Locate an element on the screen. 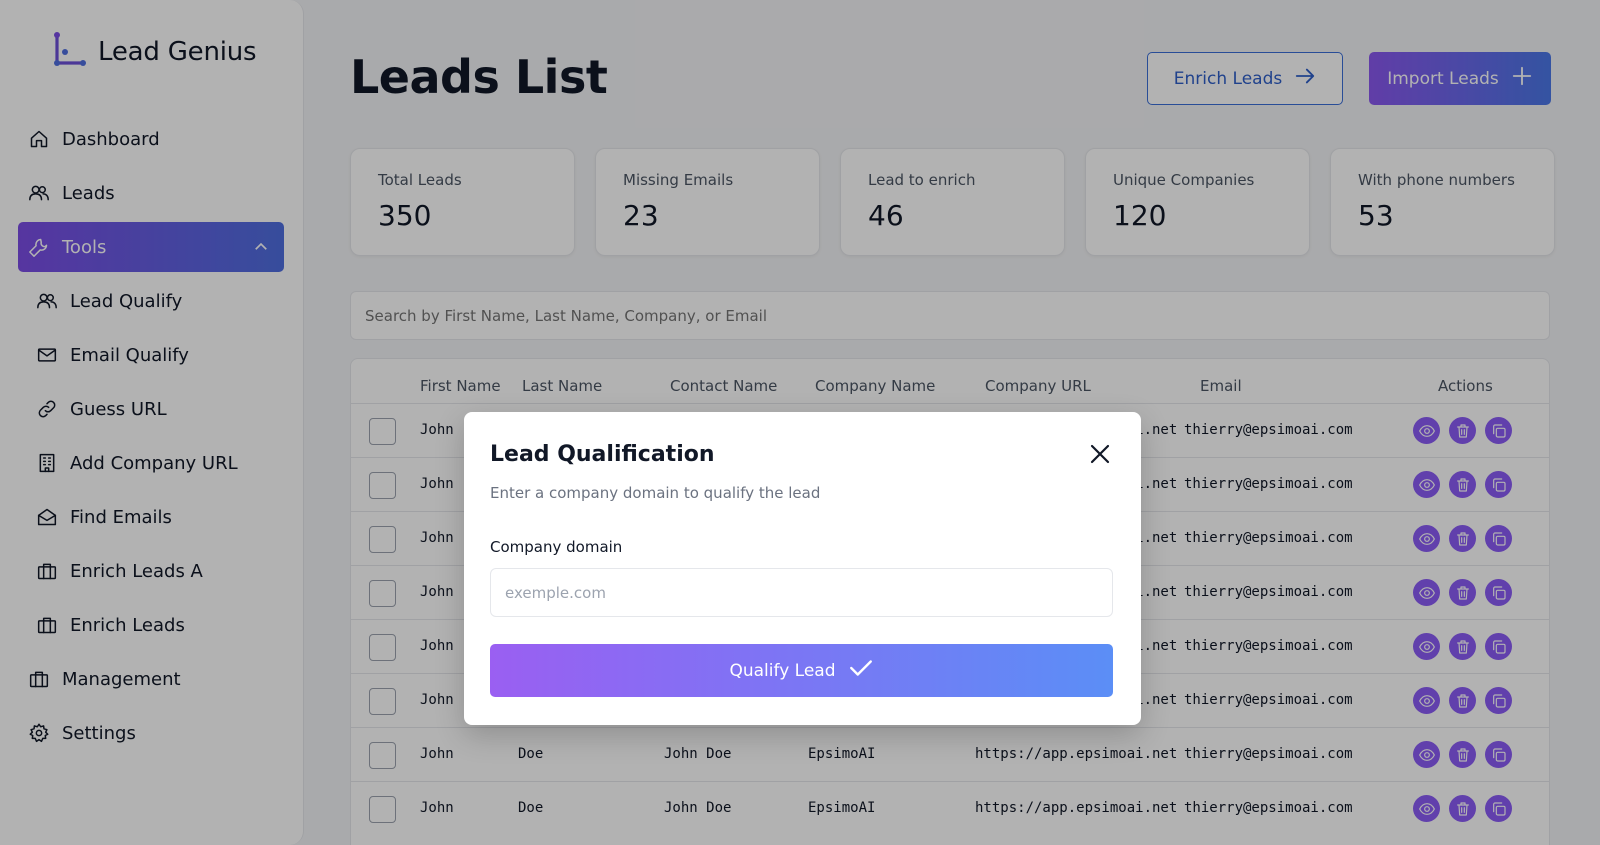 The width and height of the screenshot is (1600, 845). qualify-lead-label: Qualify Lead is located at coordinates (782, 670).